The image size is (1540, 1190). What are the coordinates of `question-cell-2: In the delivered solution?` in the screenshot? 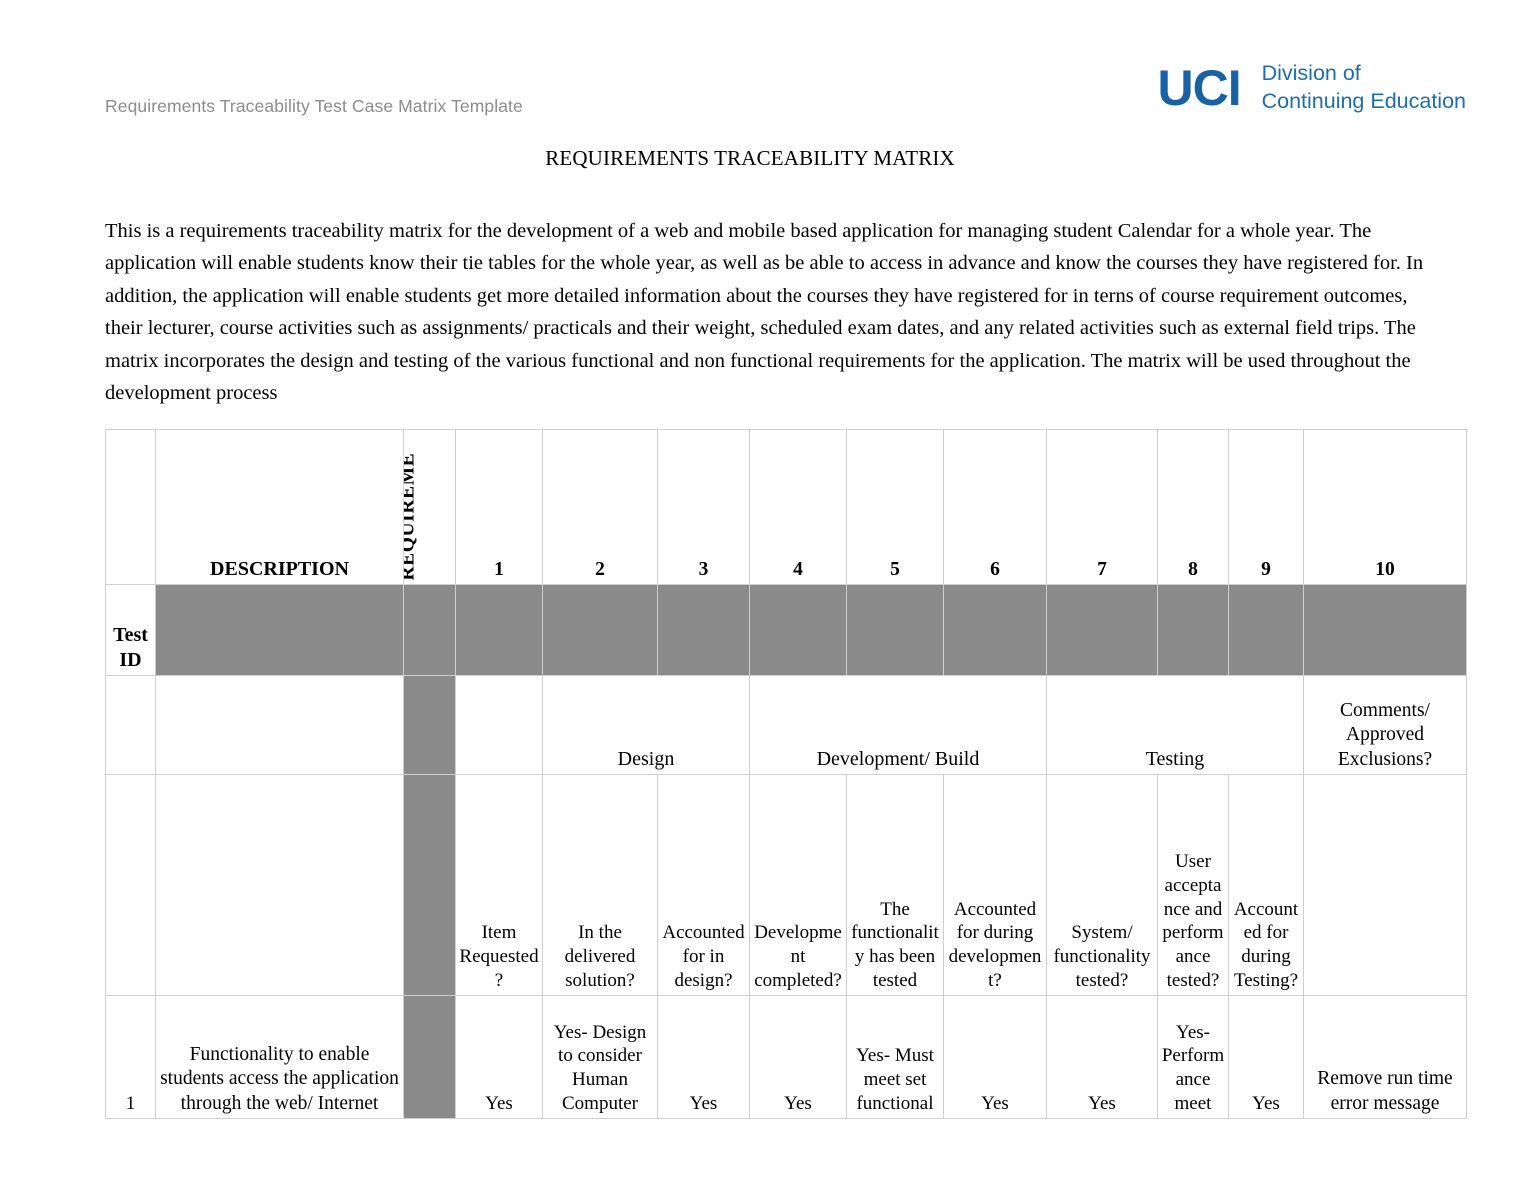 It's located at (600, 885).